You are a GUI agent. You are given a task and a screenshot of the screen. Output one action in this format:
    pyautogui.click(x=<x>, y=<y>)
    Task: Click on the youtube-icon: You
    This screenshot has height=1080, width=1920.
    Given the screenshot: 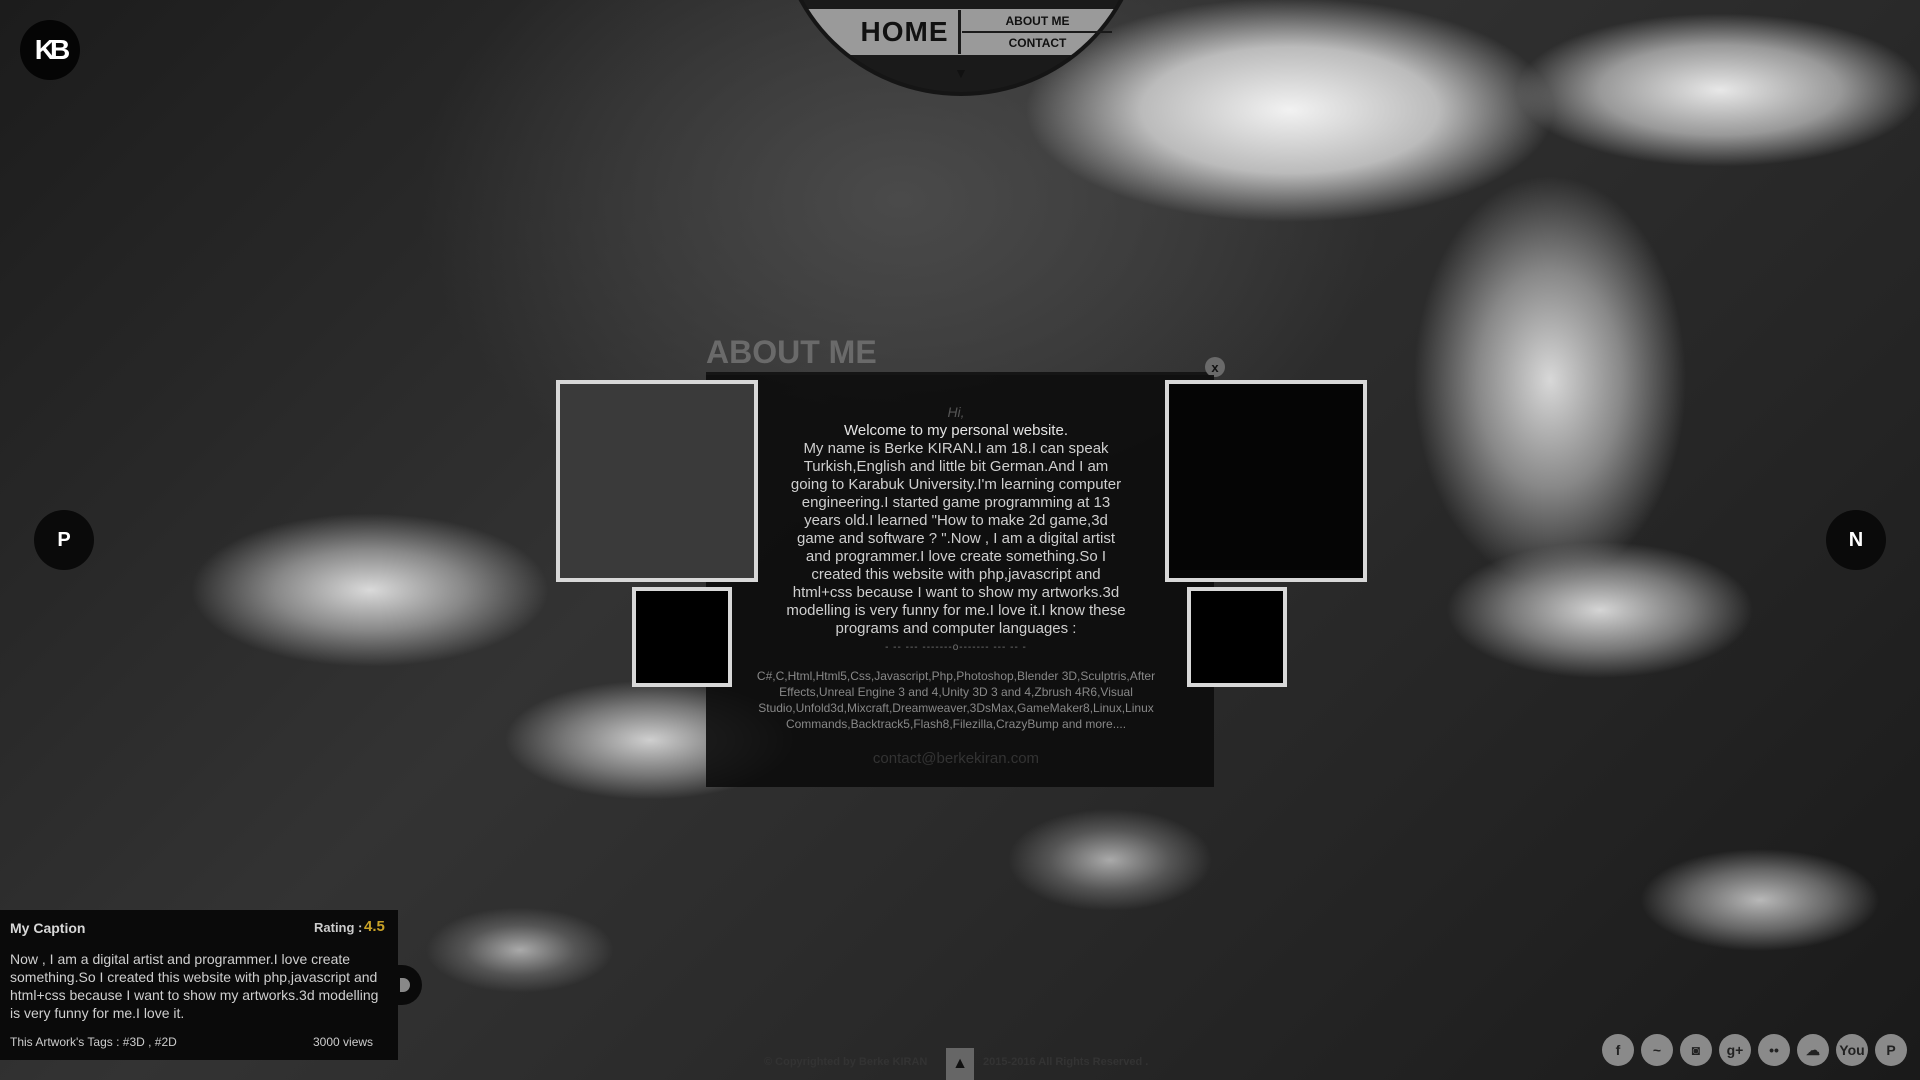 What is the action you would take?
    pyautogui.click(x=1852, y=1050)
    